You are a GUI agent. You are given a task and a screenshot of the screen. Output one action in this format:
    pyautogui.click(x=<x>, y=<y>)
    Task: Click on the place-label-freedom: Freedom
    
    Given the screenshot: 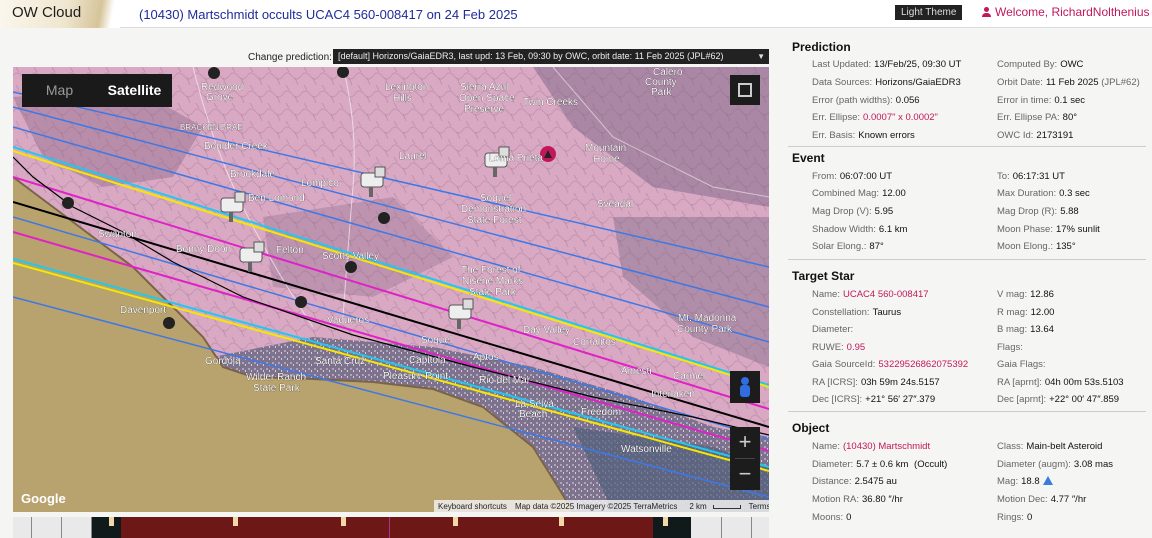 What is the action you would take?
    pyautogui.click(x=601, y=412)
    